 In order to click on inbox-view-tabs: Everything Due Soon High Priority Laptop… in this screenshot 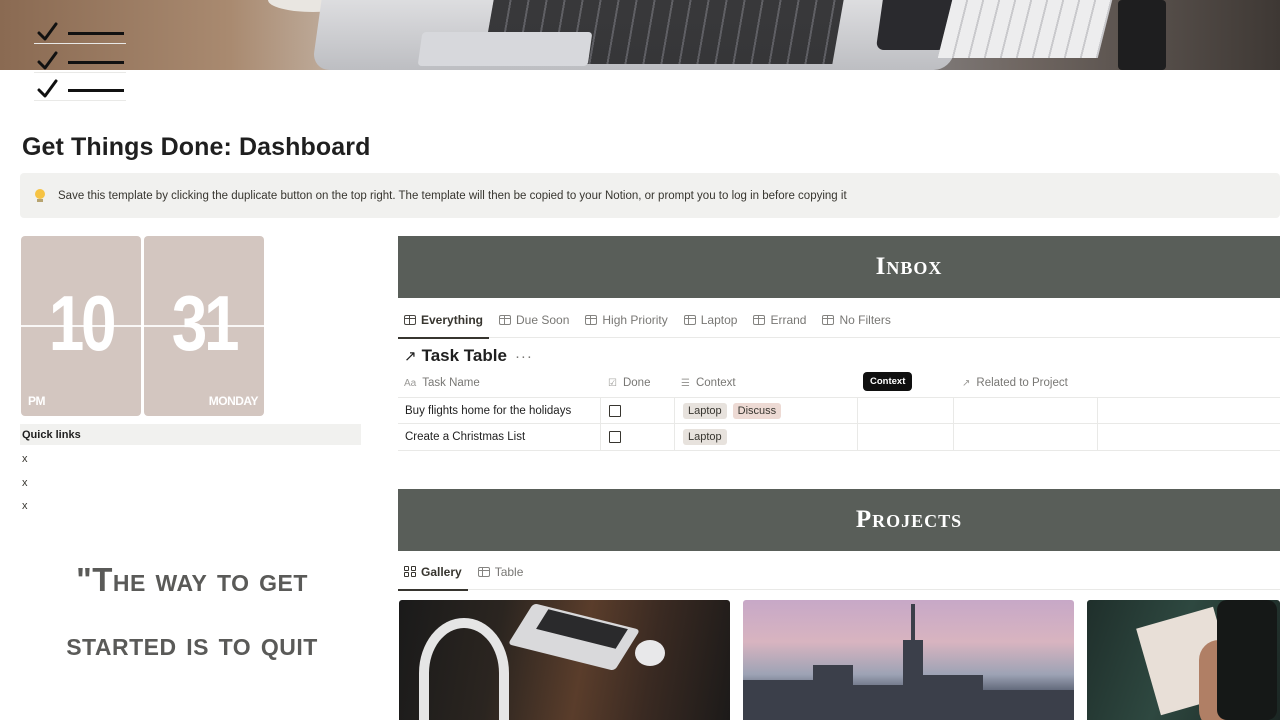, I will do `click(839, 320)`.